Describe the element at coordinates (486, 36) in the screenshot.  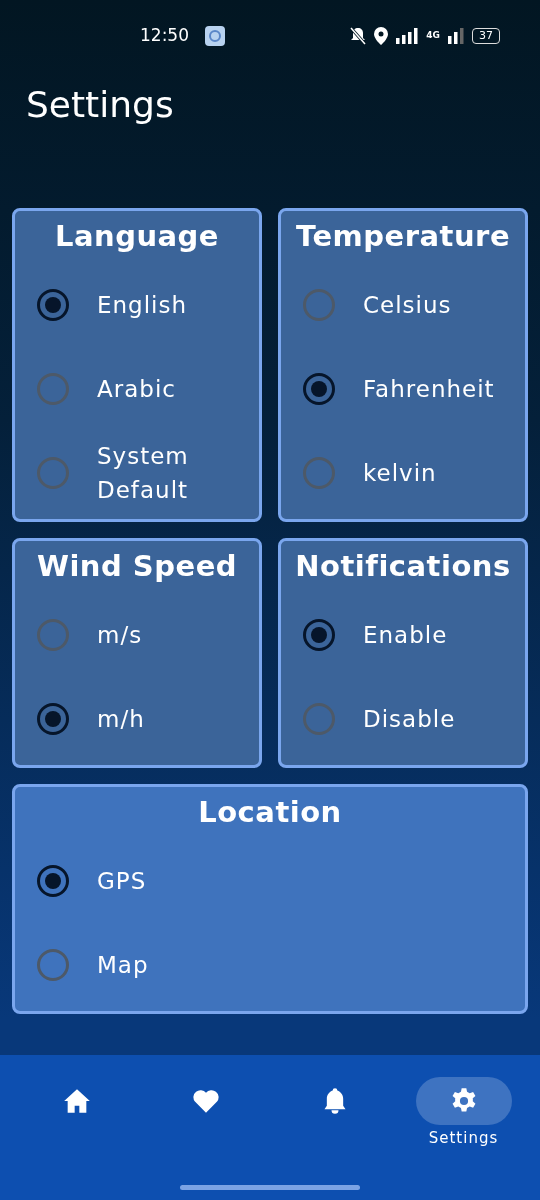
I see `battery-indicator: 37` at that location.